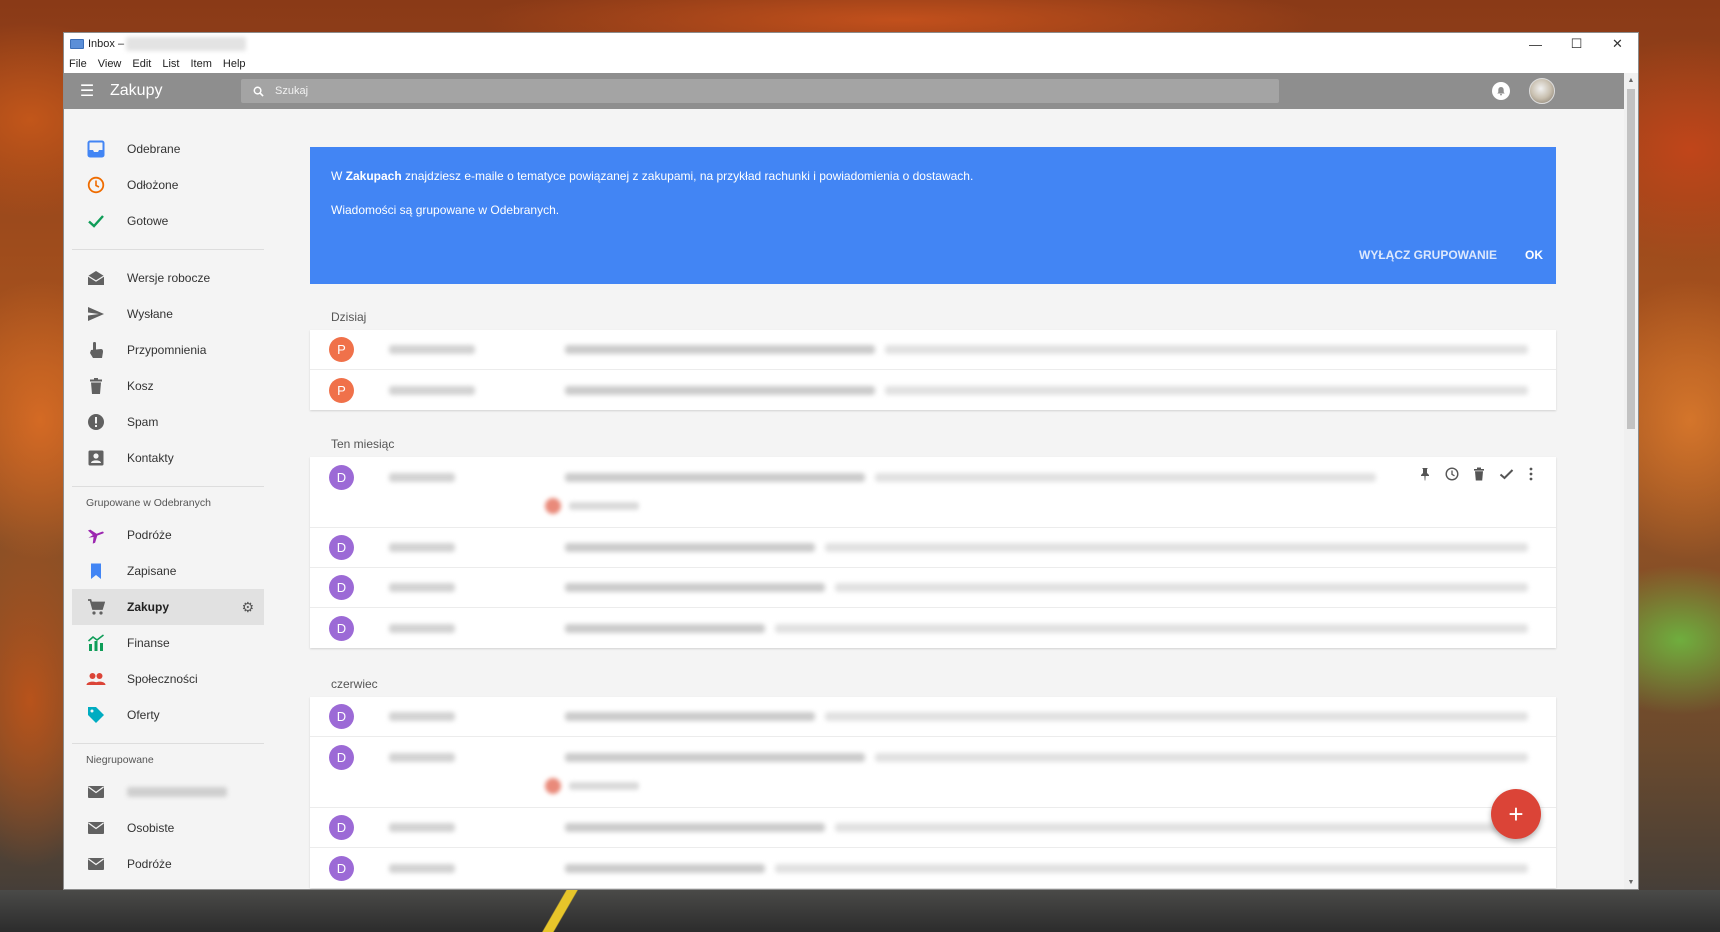  Describe the element at coordinates (170, 64) in the screenshot. I see `menu-list: List` at that location.